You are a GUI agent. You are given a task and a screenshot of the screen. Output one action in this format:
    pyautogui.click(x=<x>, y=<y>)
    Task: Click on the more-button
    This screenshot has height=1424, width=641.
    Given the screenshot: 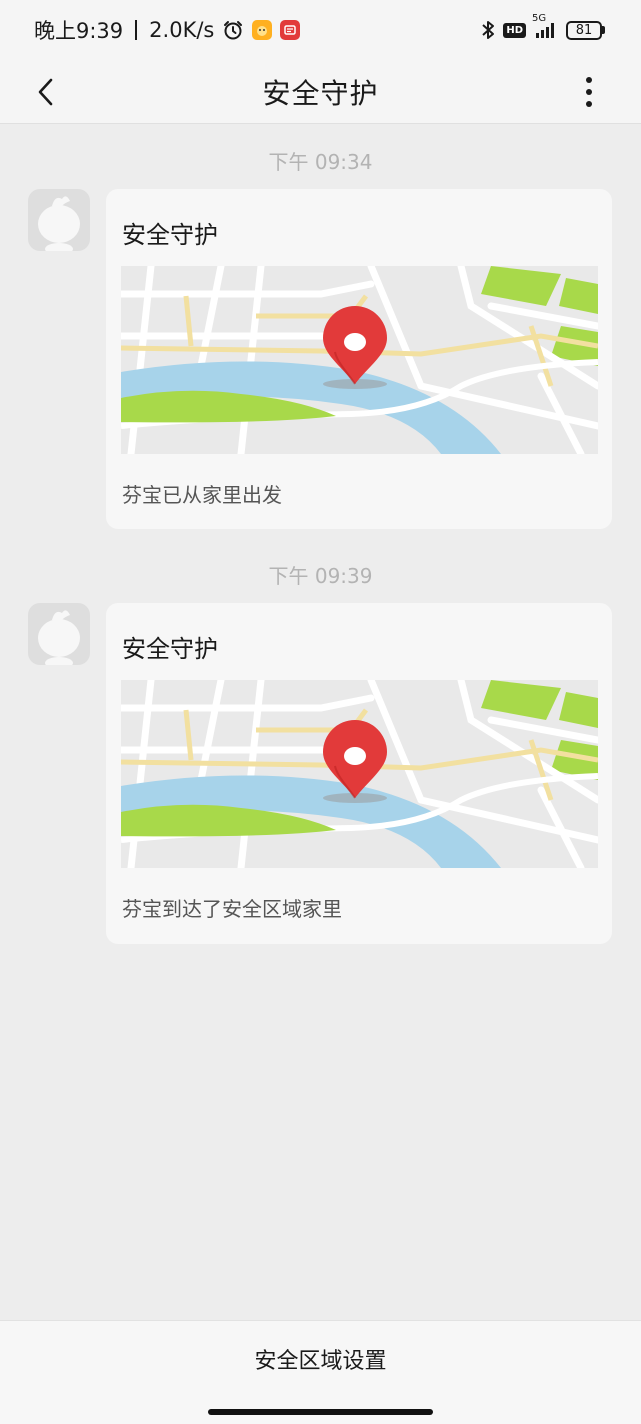 What is the action you would take?
    pyautogui.click(x=589, y=92)
    